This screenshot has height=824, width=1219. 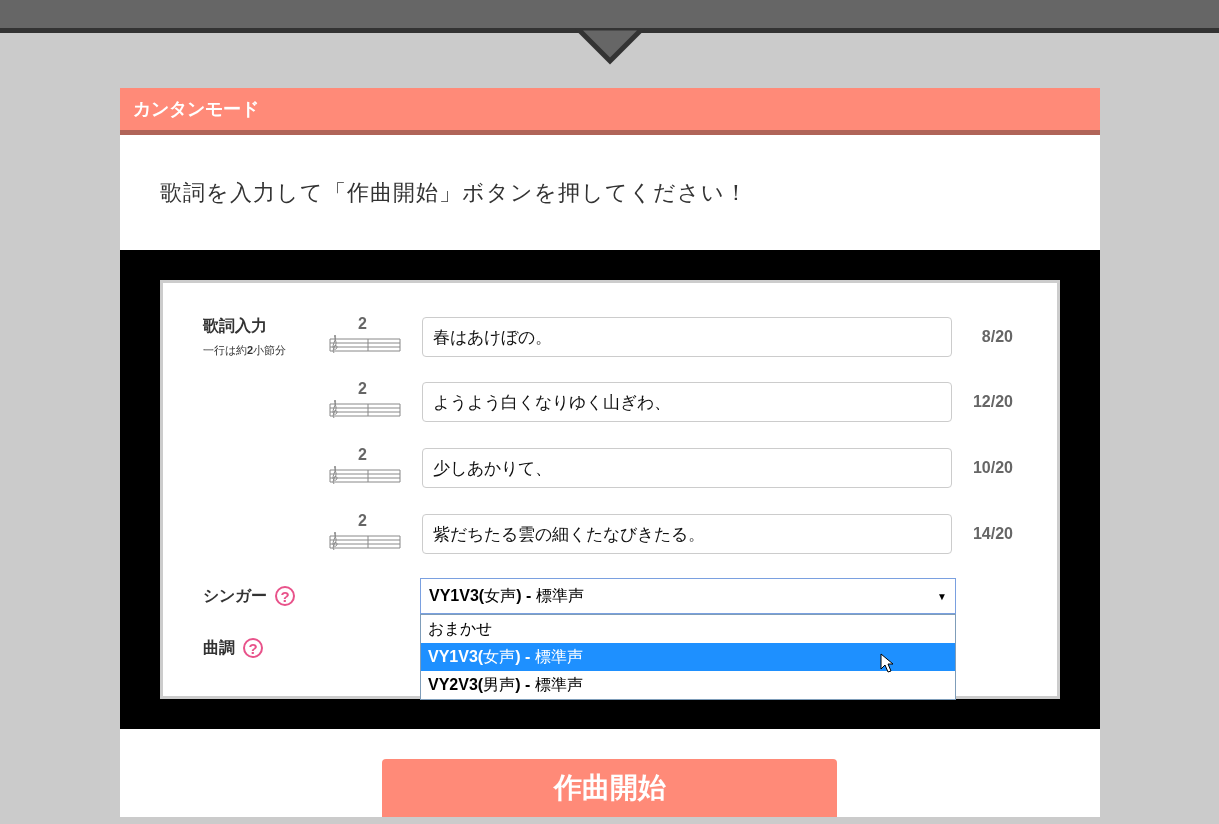 I want to click on lyrics-label: 歌詞入力, so click(x=235, y=326).